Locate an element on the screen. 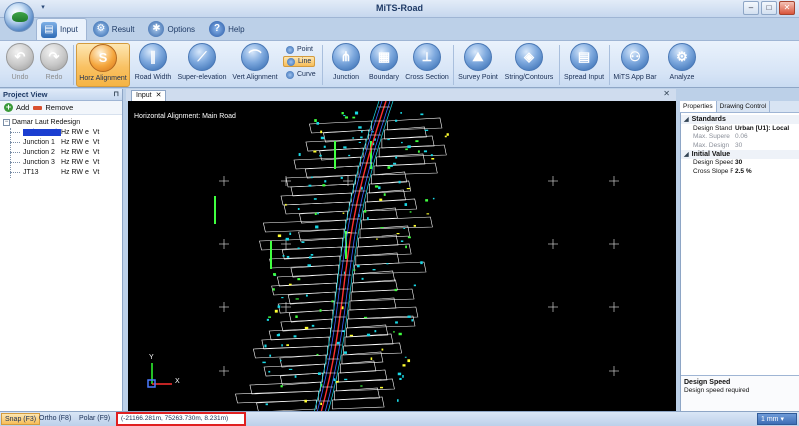 The height and width of the screenshot is (426, 799). remove-button: Remove is located at coordinates (53, 107).